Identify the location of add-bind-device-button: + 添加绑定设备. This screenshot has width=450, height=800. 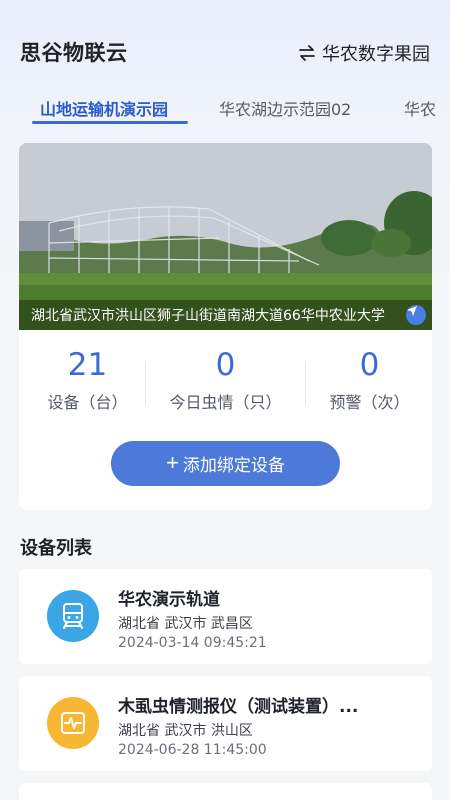
(225, 463).